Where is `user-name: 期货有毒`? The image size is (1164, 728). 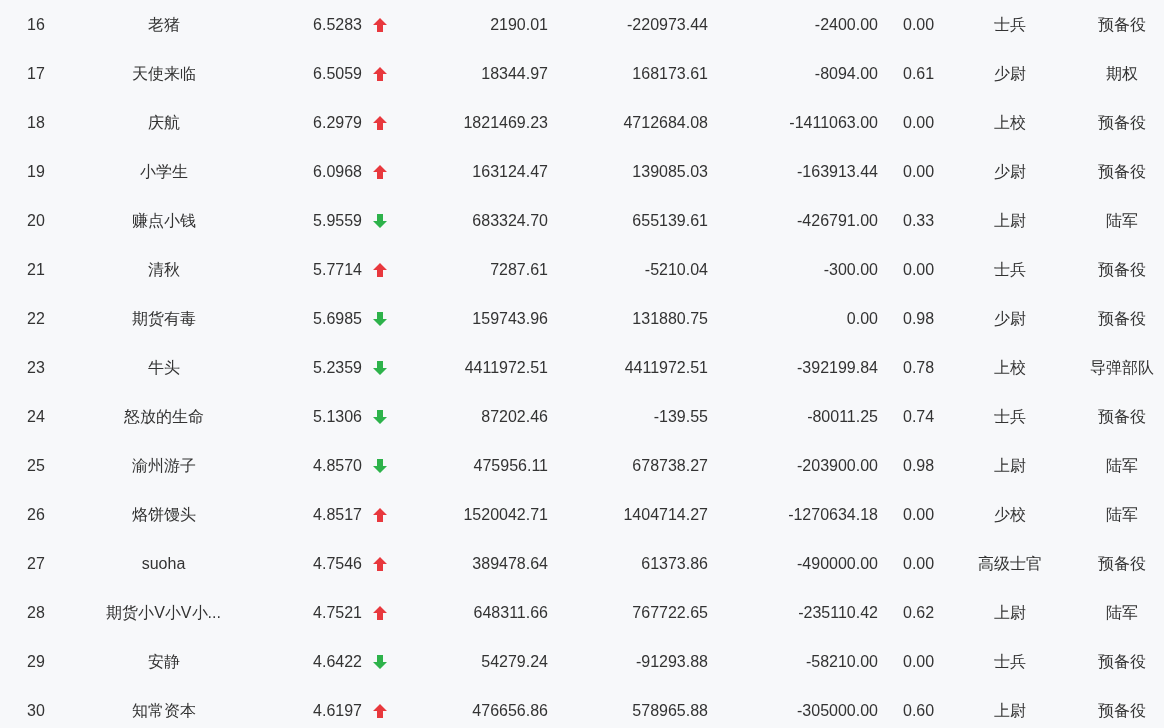 user-name: 期货有毒 is located at coordinates (163, 318).